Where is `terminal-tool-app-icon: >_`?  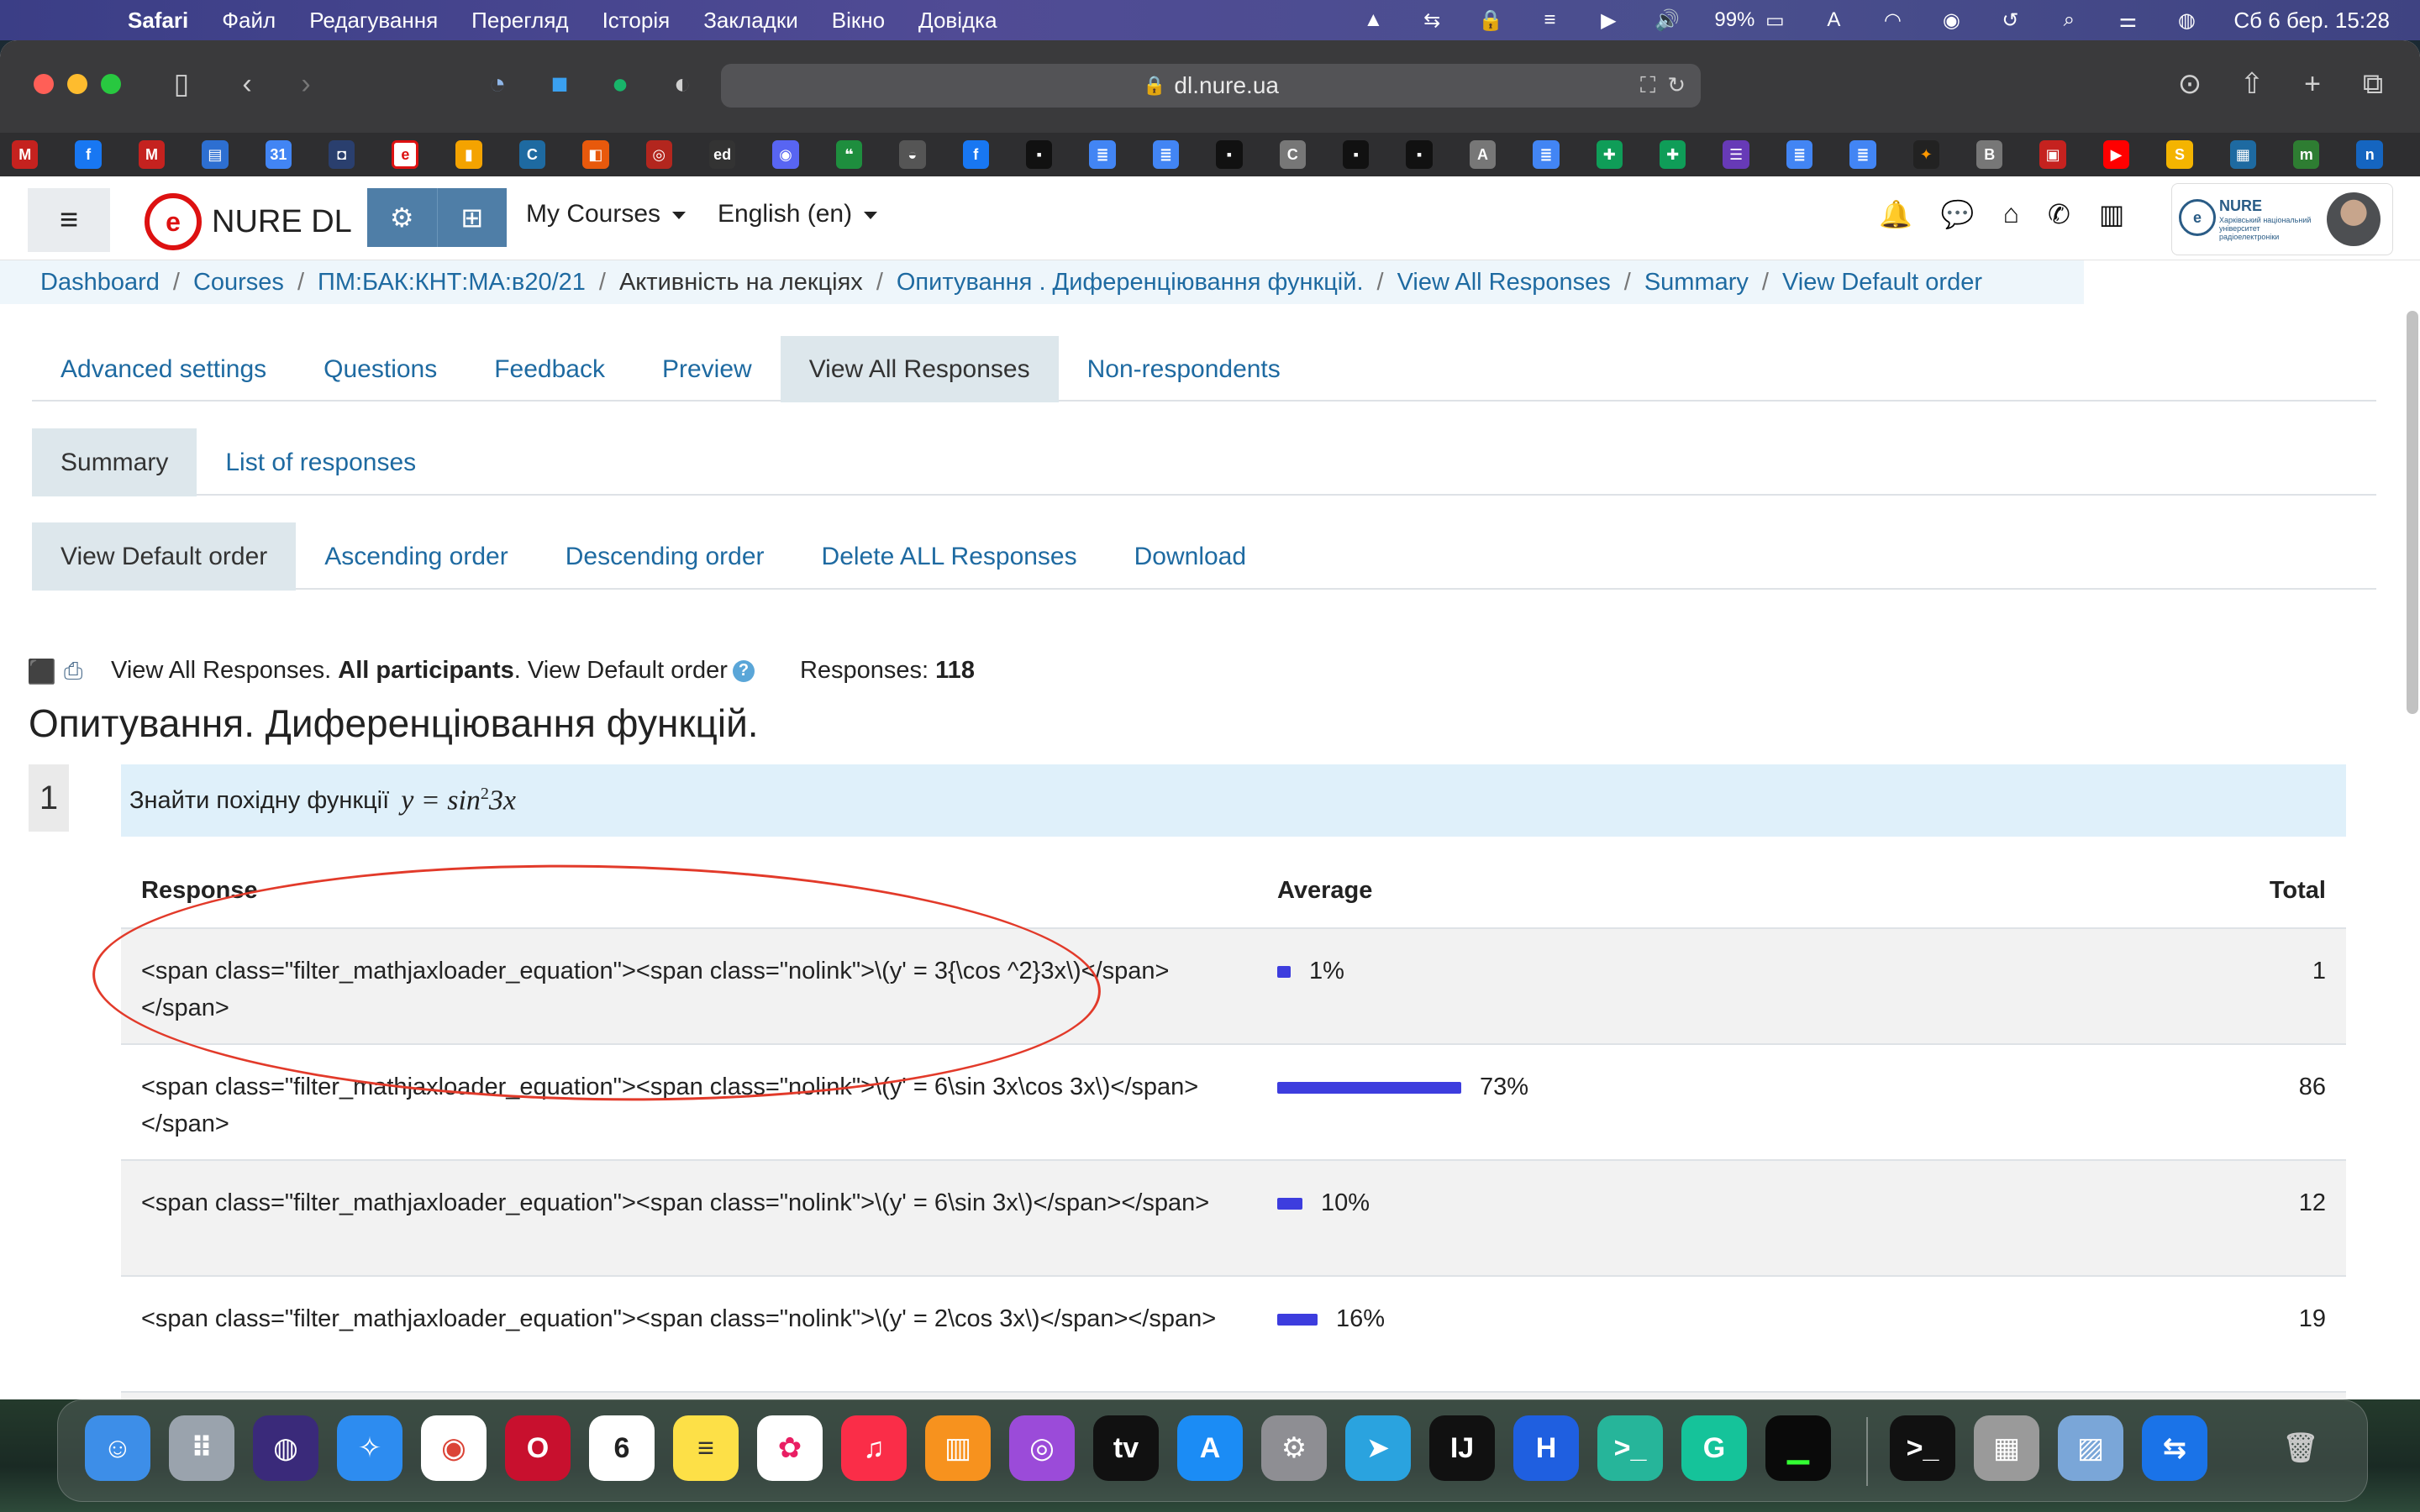 terminal-tool-app-icon: >_ is located at coordinates (1630, 1448).